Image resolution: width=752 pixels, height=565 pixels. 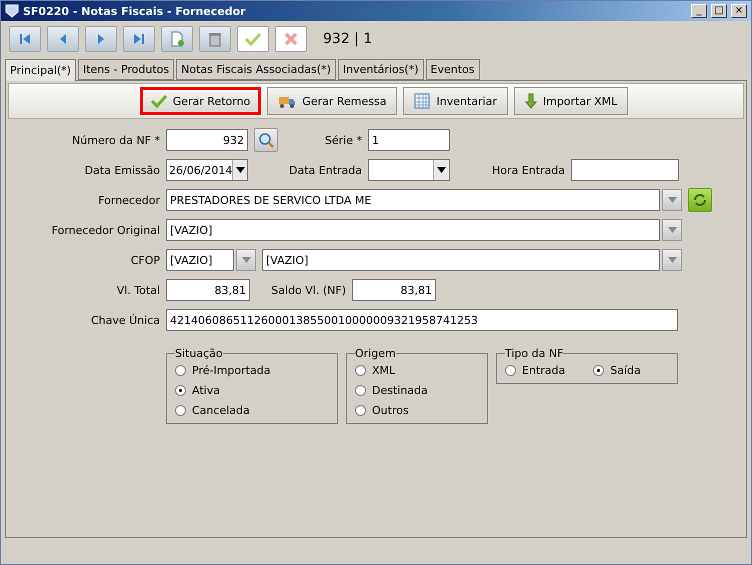 What do you see at coordinates (571, 101) in the screenshot?
I see `action-button: Importar XML` at bounding box center [571, 101].